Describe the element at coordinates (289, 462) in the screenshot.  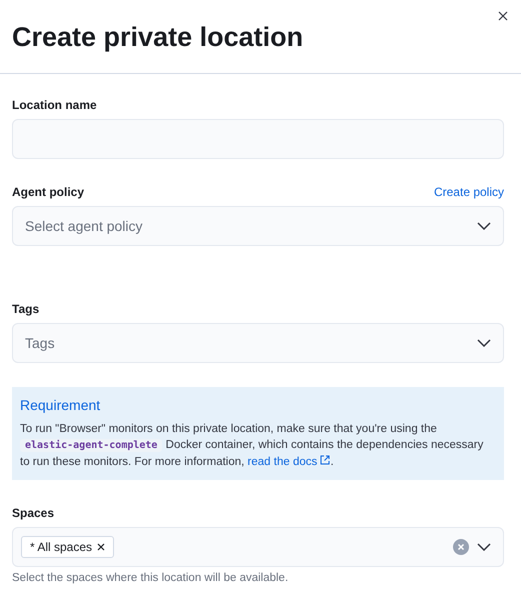
I see `read-docs-link: read the docs` at that location.